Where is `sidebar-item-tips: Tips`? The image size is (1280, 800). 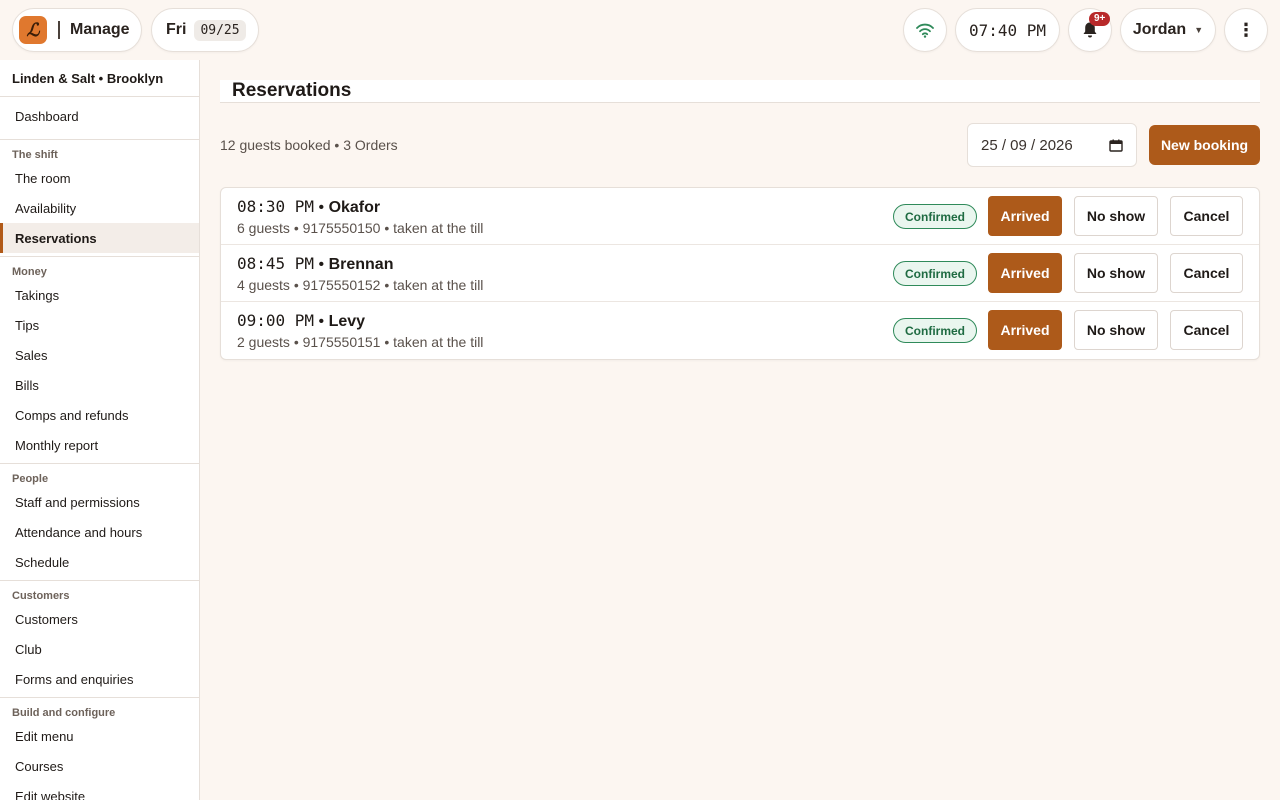 sidebar-item-tips: Tips is located at coordinates (99, 325).